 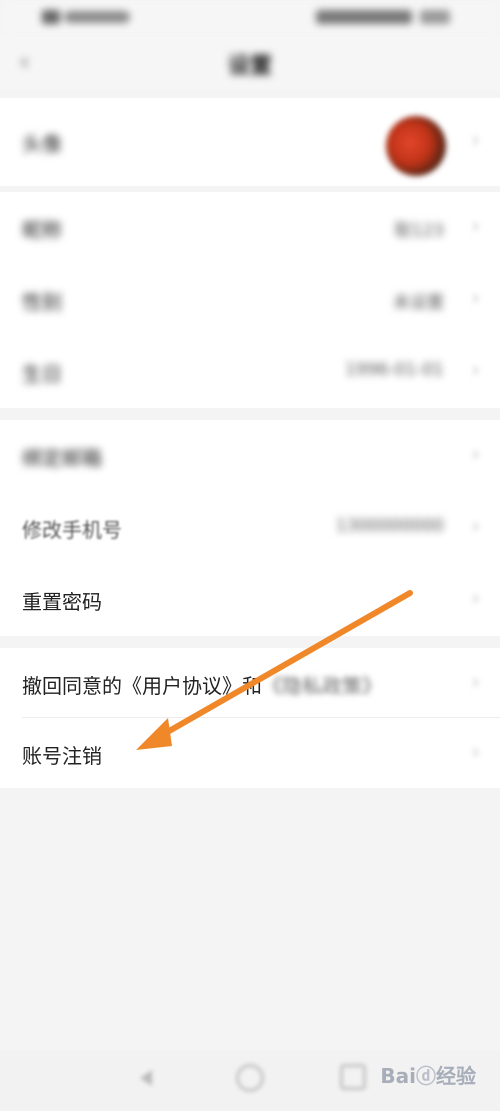 I want to click on watermark-suffix: 经验, so click(x=456, y=1076).